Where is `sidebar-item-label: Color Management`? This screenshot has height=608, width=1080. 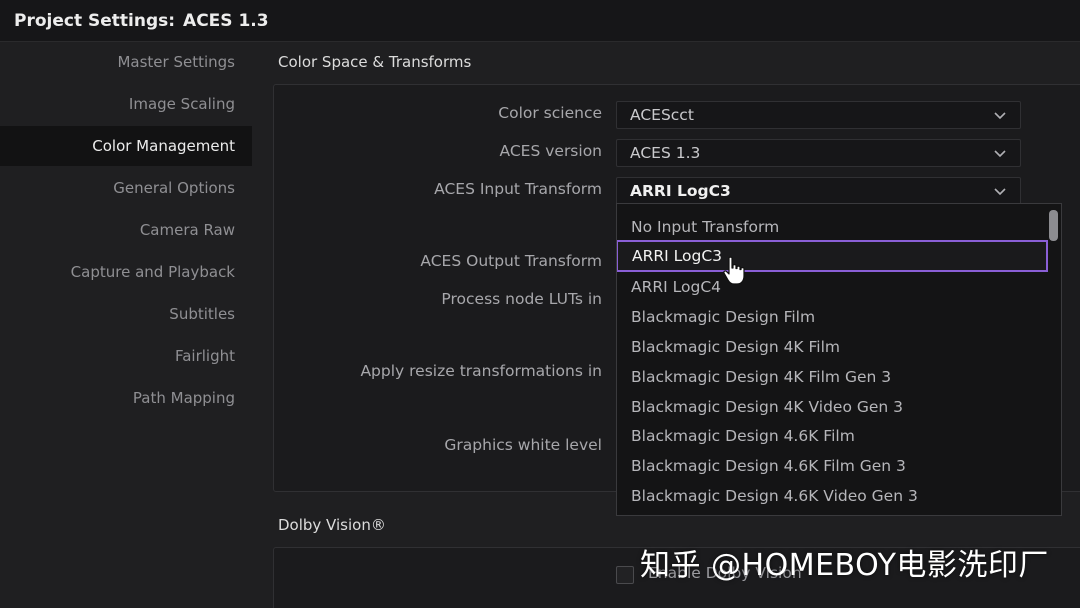 sidebar-item-label: Color Management is located at coordinates (163, 146).